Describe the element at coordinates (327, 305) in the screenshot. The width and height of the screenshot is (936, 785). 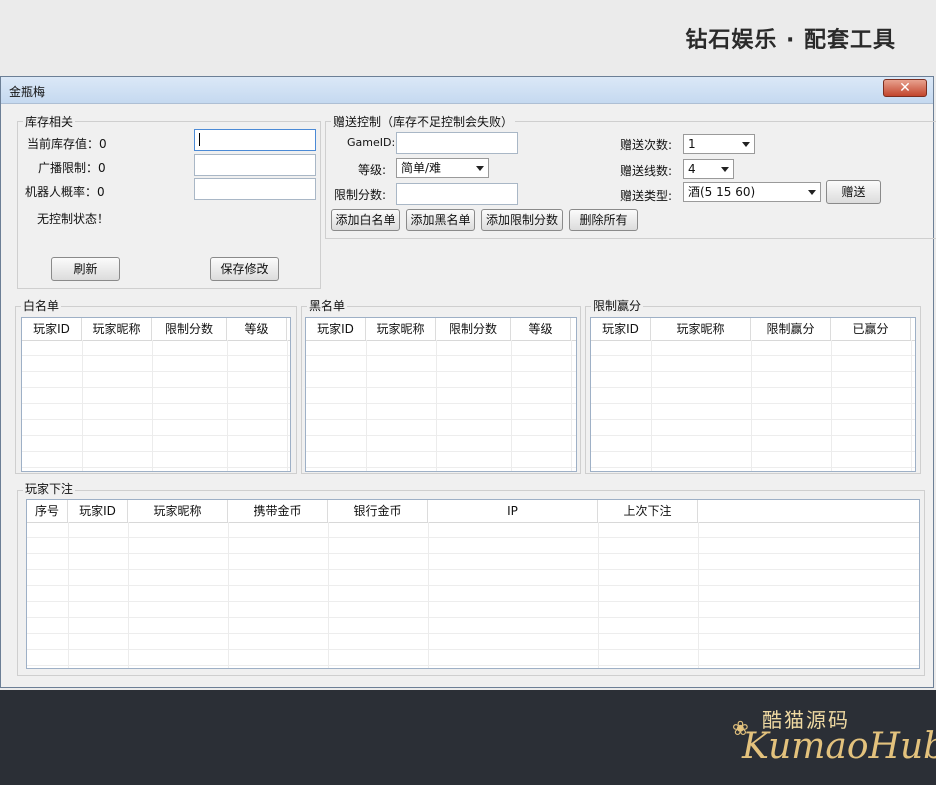
I see `blacklist-title: 黑名单` at that location.